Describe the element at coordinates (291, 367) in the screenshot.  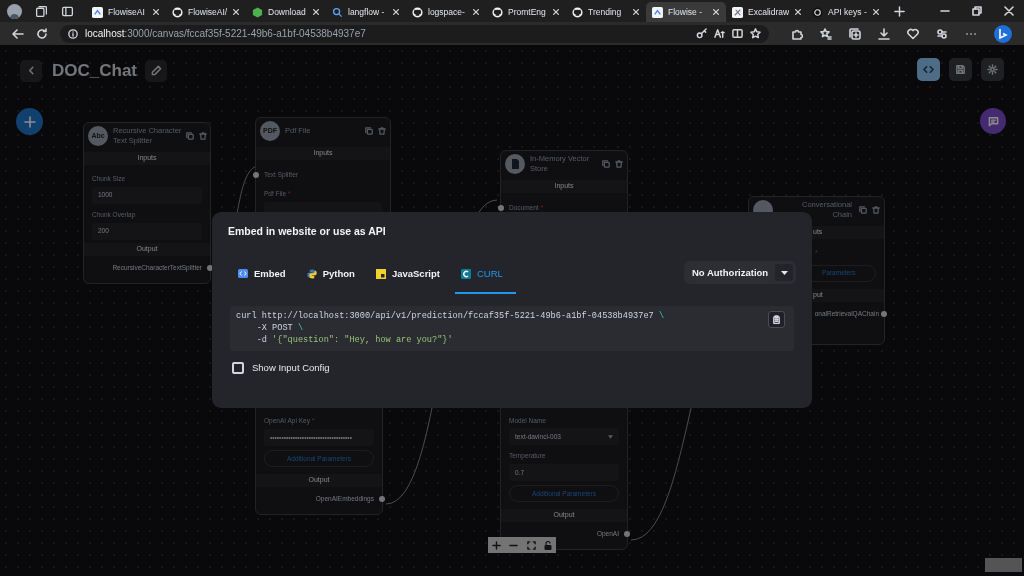
I see `checkbox-label: Show Input Config` at that location.